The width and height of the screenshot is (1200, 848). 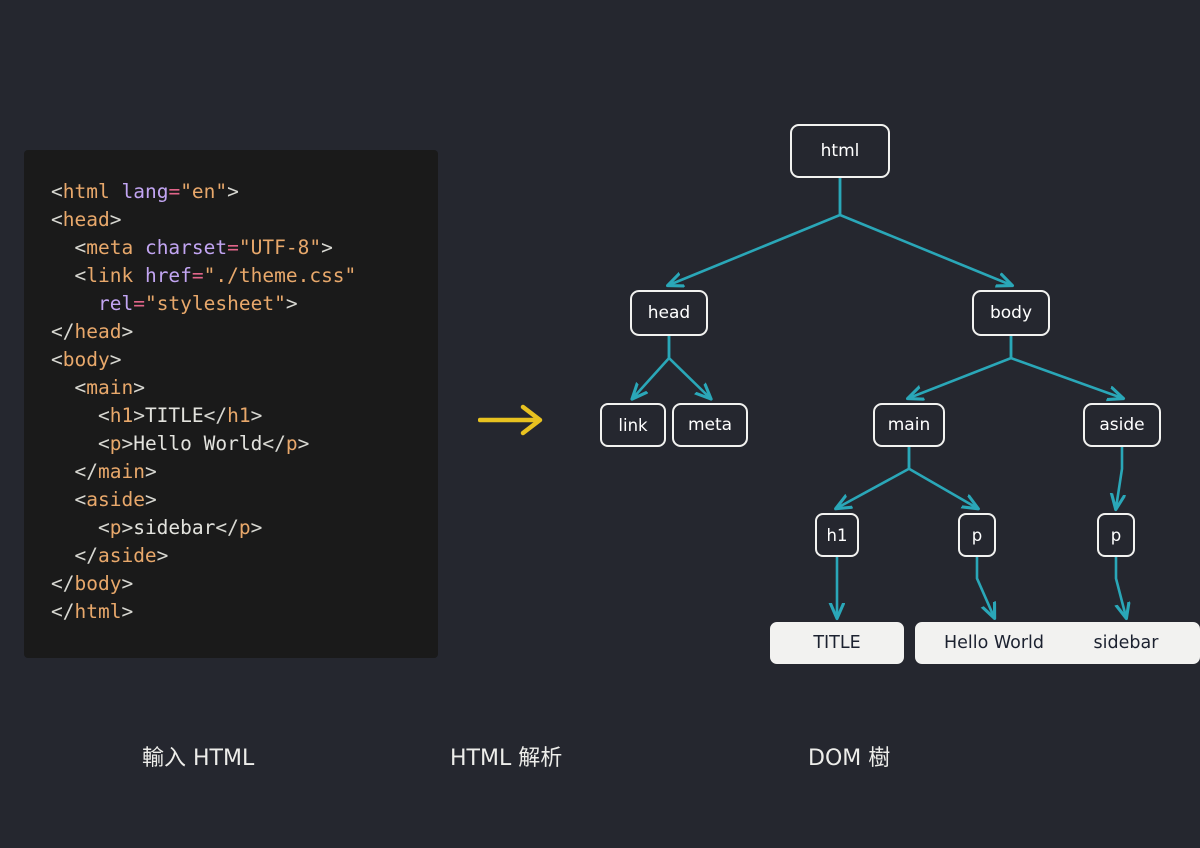 I want to click on caption-dom-tree: DOM 樹, so click(x=849, y=758).